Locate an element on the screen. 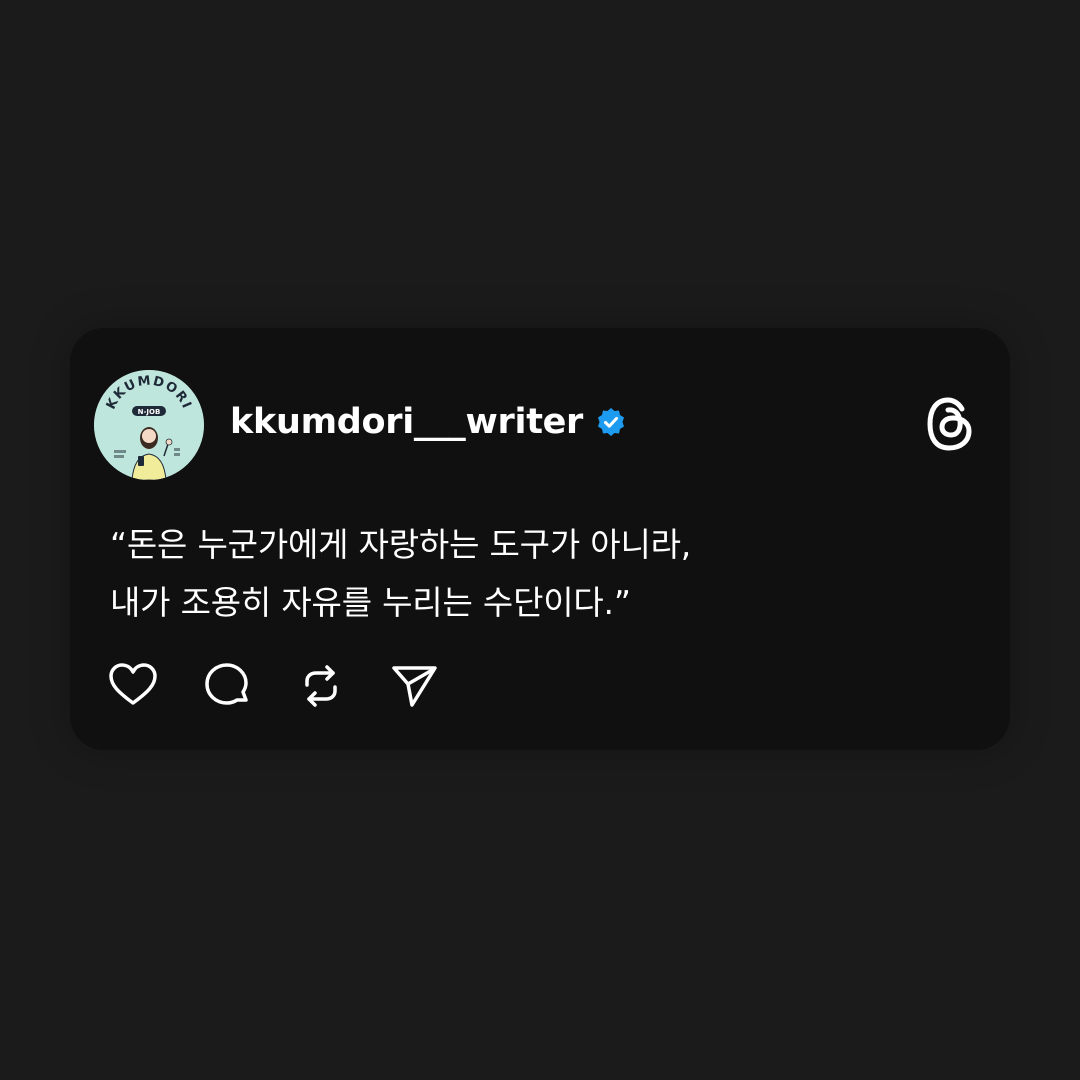 Image resolution: width=1080 pixels, height=1080 pixels. avatar-illustration: KKUMDORI N-JOB is located at coordinates (149, 425).